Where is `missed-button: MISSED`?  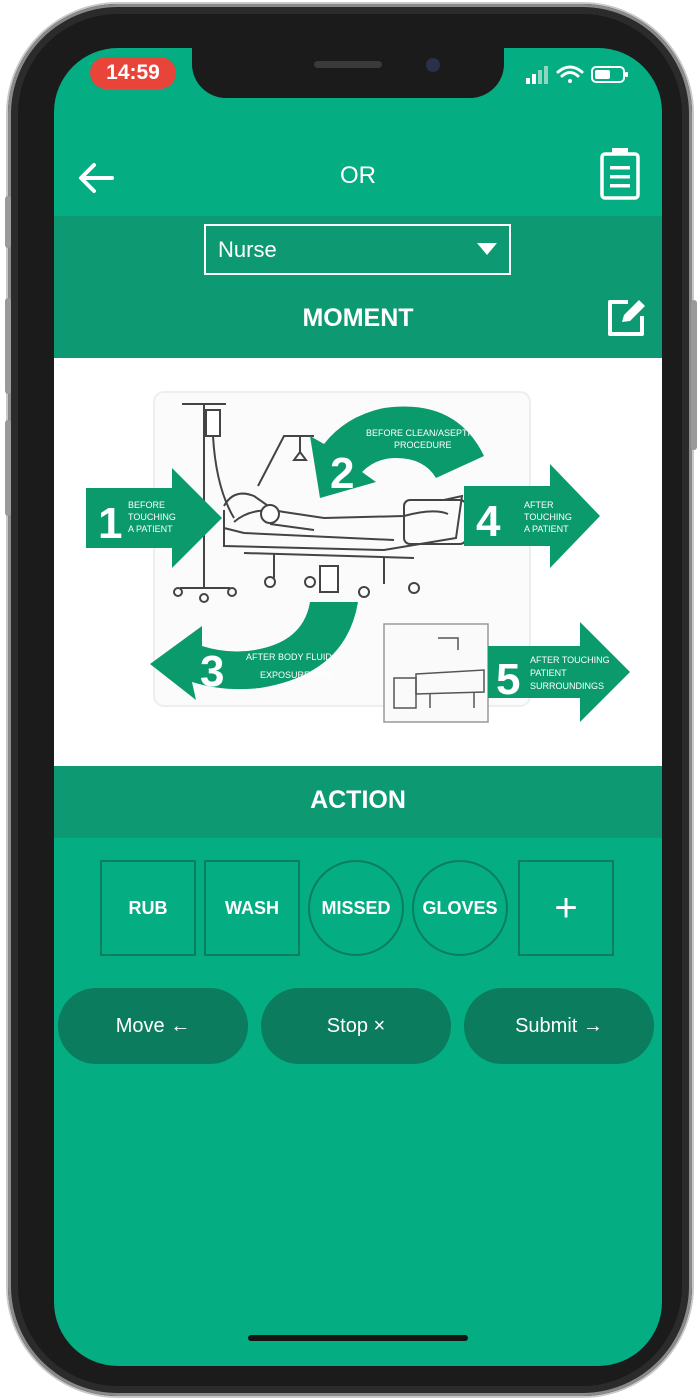 missed-button: MISSED is located at coordinates (356, 908).